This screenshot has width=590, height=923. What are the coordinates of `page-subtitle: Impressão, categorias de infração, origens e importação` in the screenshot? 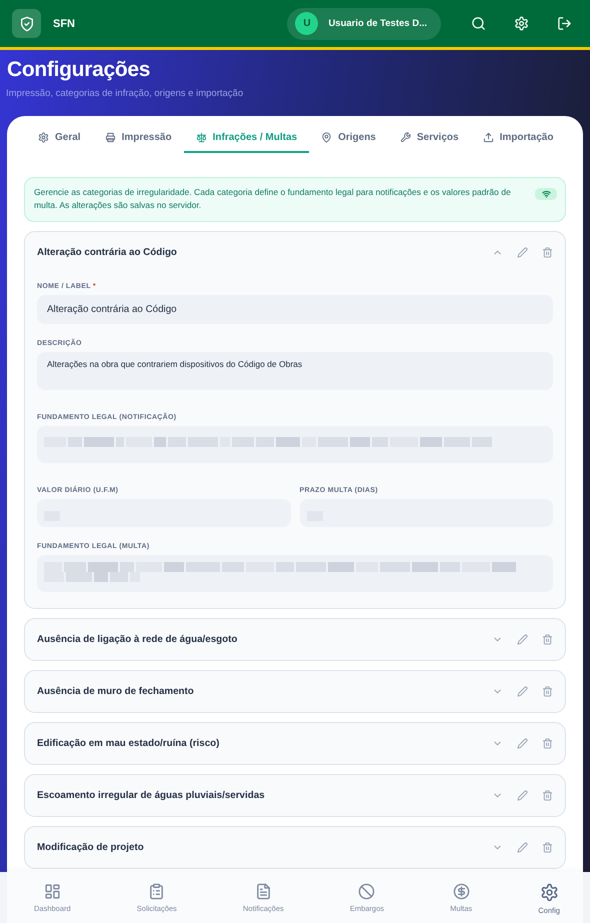 It's located at (125, 93).